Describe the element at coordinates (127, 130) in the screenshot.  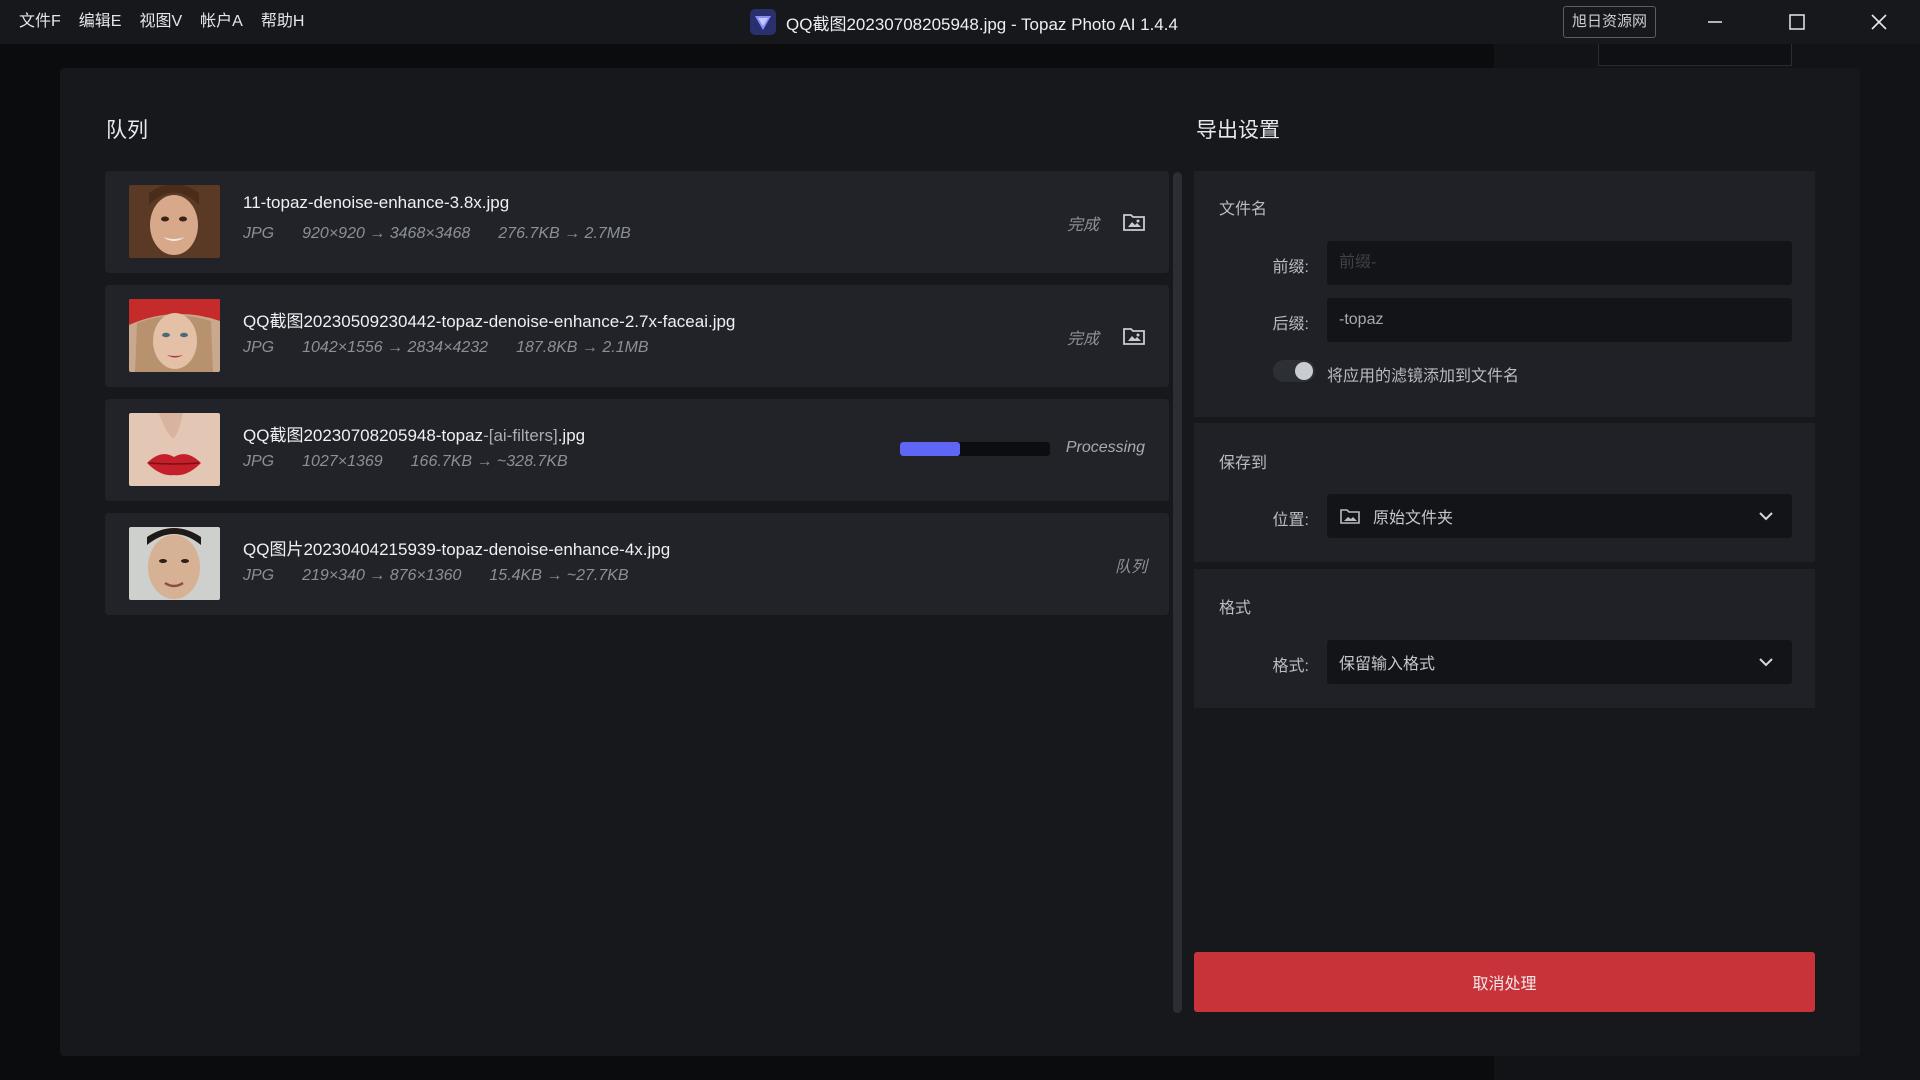
I see `queue-title: 队列` at that location.